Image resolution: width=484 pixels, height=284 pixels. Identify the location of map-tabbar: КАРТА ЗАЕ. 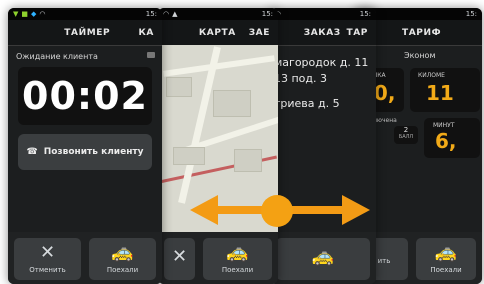
(218, 33).